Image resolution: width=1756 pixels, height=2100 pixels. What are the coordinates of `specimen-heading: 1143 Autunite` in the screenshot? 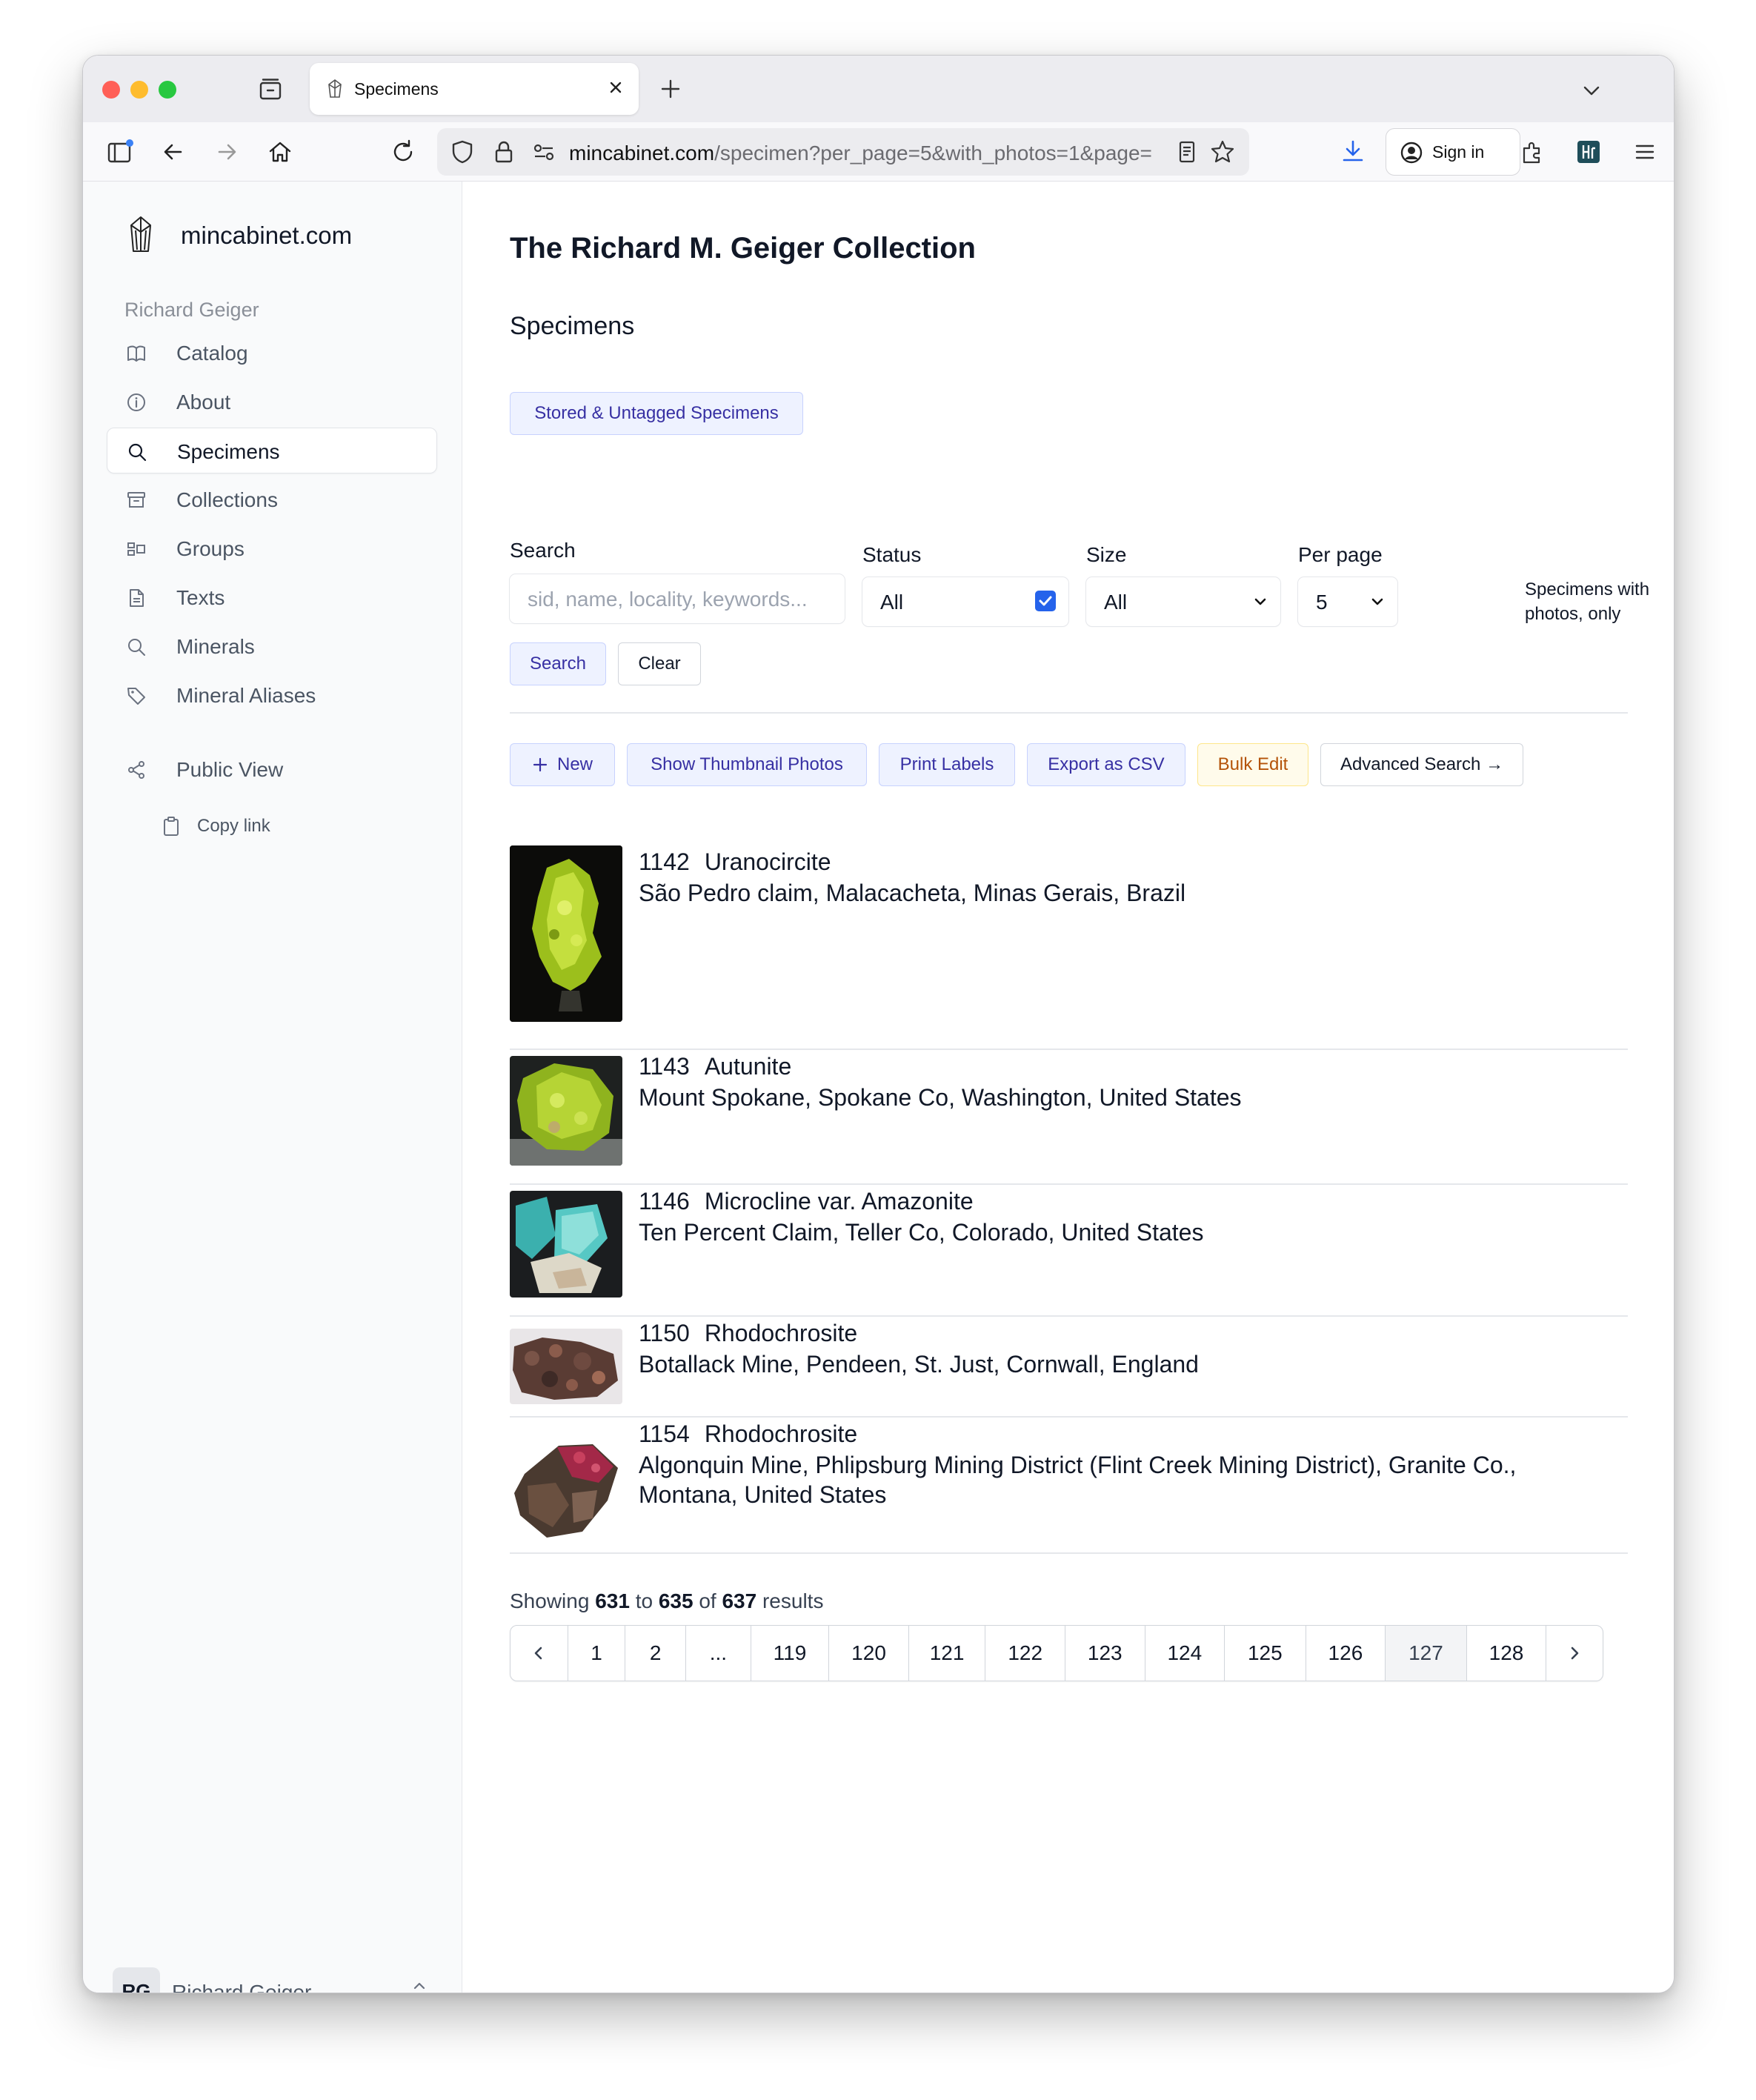 It's located at (715, 1067).